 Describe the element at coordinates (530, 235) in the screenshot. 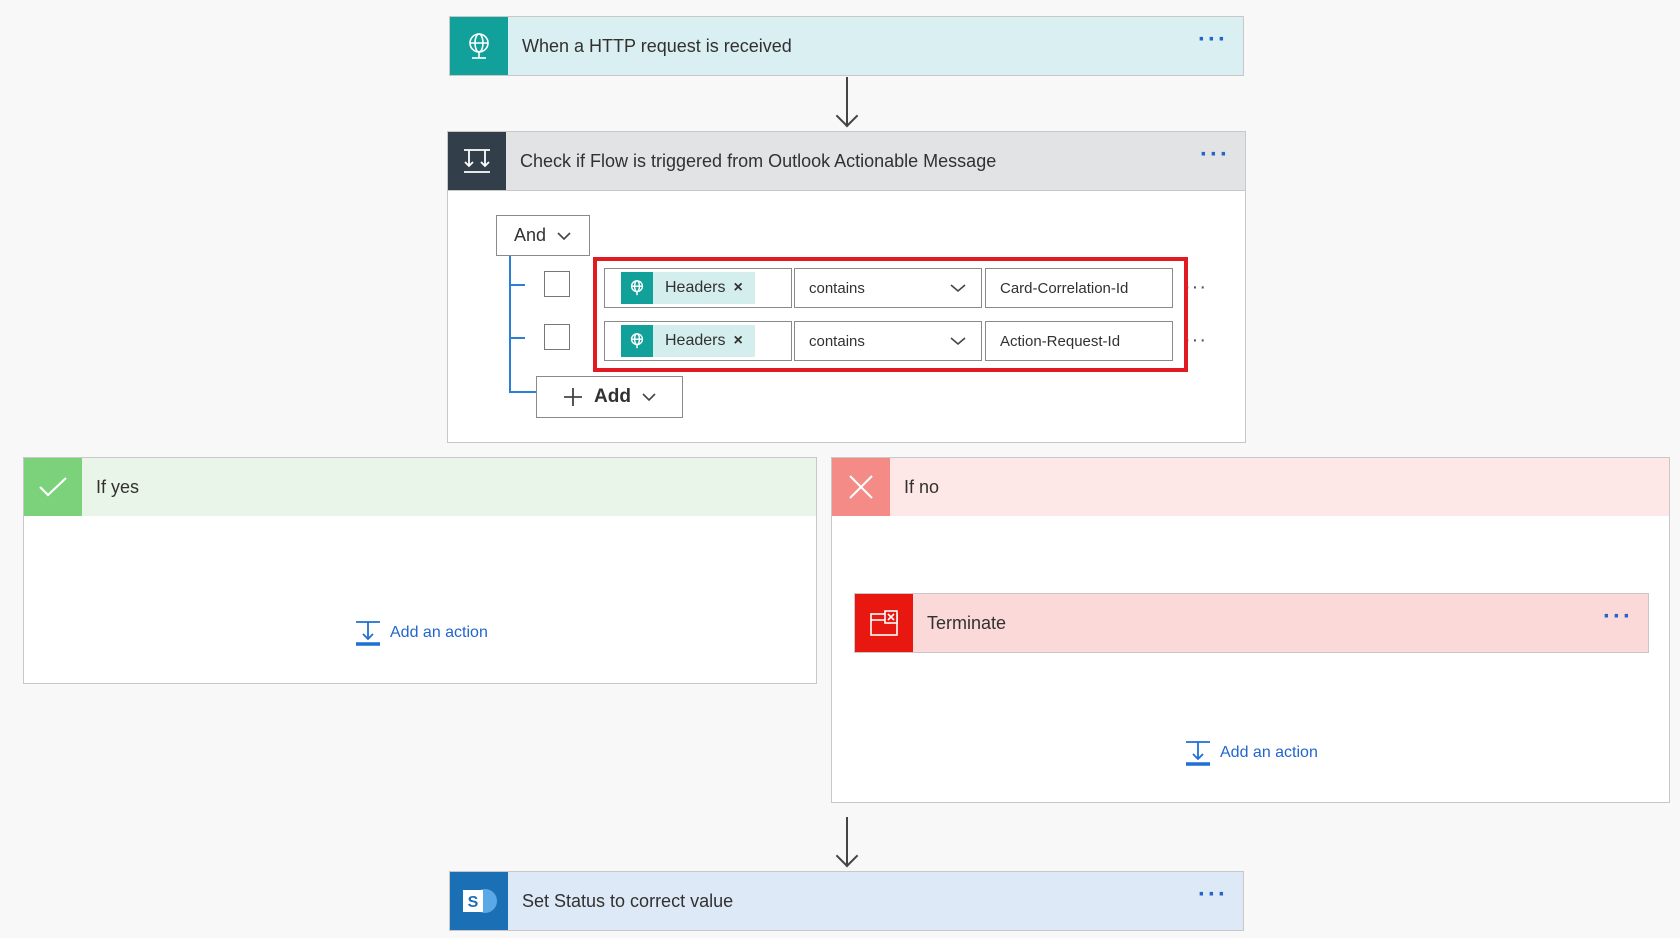

I see `group-operator-label: And` at that location.